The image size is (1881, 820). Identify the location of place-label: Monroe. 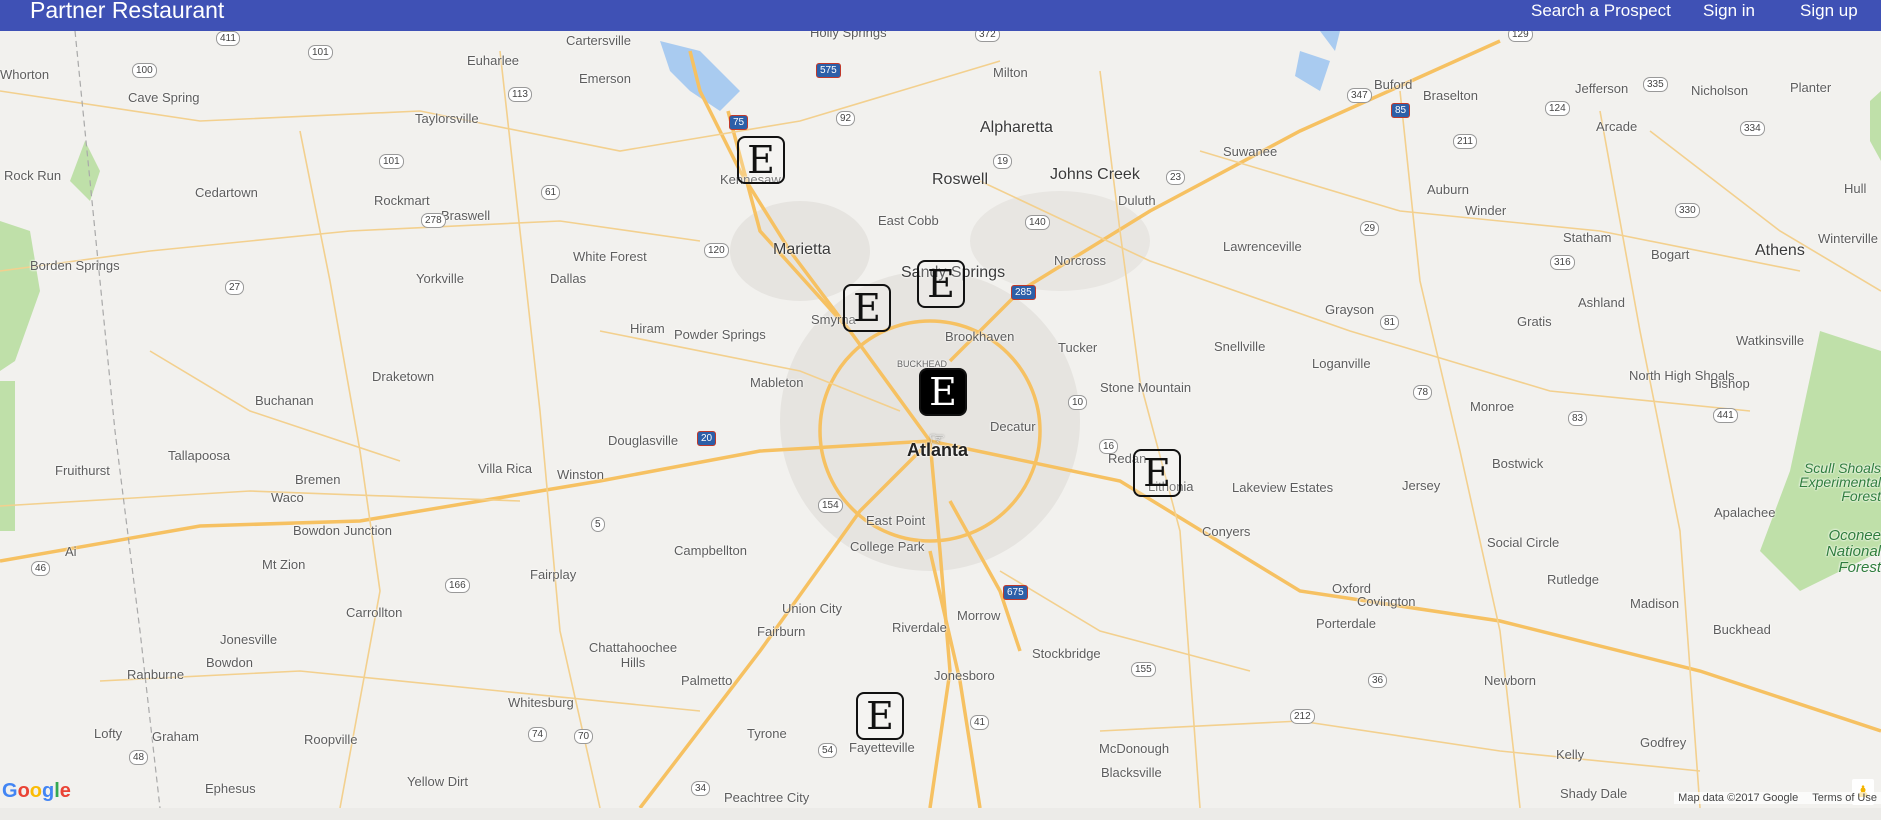
(1492, 406).